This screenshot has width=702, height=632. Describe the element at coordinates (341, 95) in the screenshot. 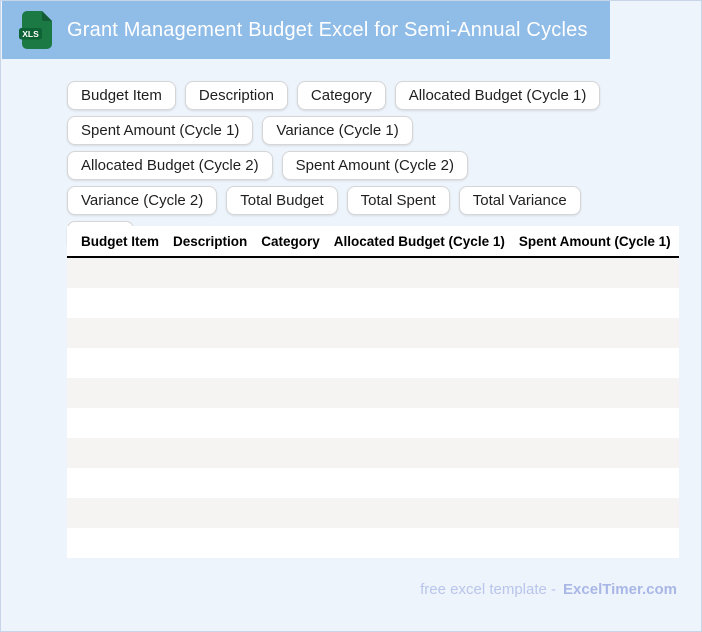

I see `chip-category: Category` at that location.